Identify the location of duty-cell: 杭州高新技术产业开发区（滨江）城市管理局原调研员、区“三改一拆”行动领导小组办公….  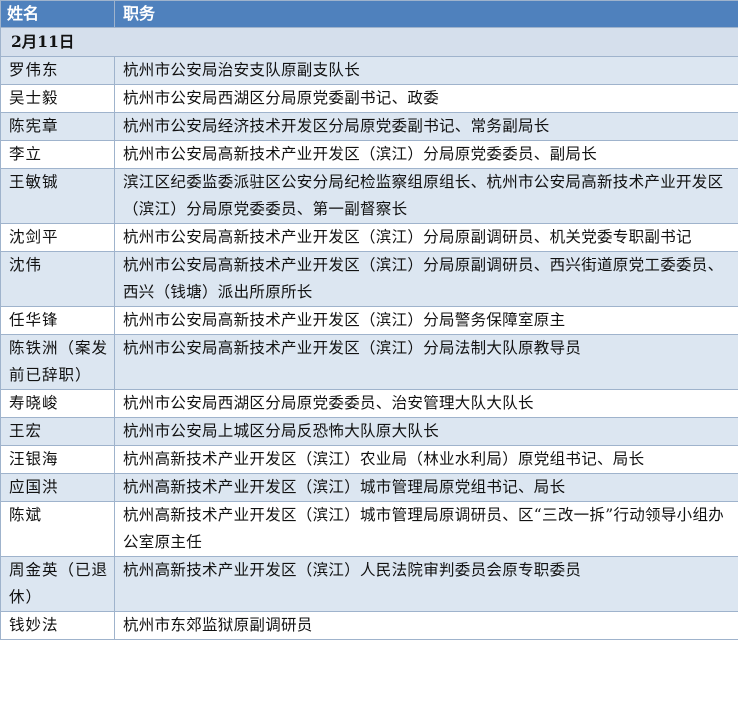
(426, 529).